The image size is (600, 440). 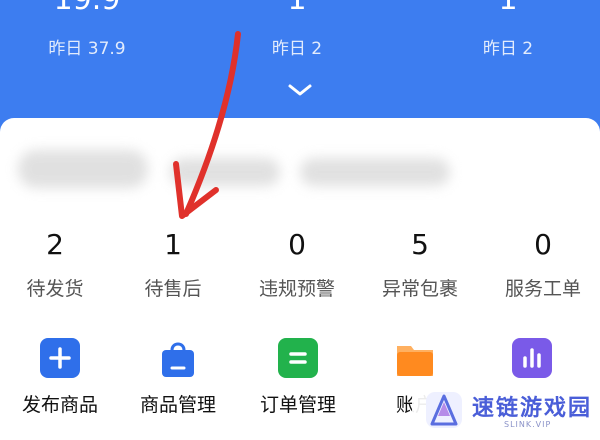 I want to click on watermark-name: 速链游戏园, so click(x=532, y=408).